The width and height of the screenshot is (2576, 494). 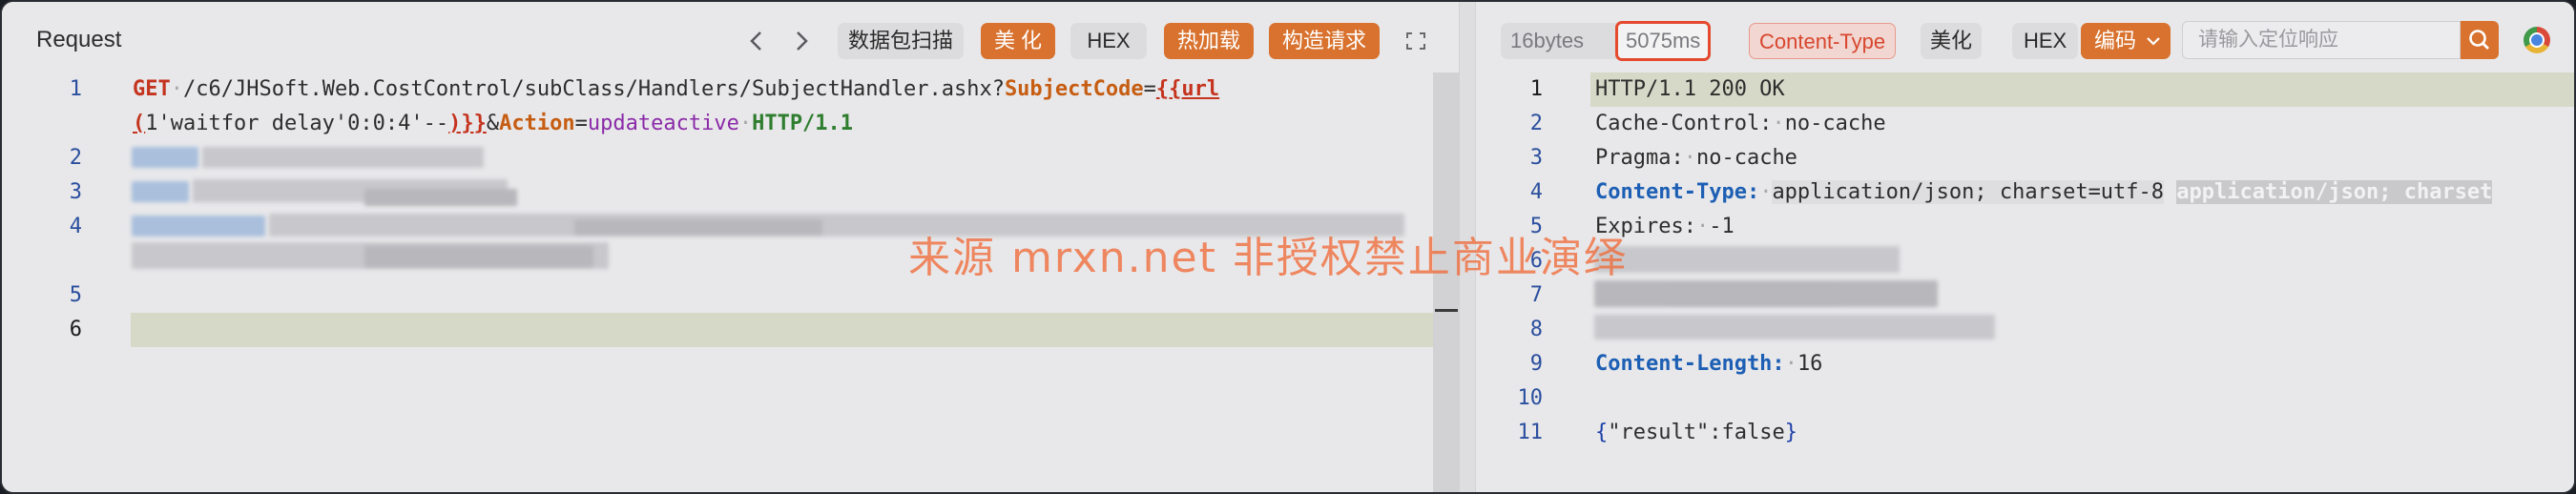 I want to click on response-size: 16bytes, so click(x=1547, y=40).